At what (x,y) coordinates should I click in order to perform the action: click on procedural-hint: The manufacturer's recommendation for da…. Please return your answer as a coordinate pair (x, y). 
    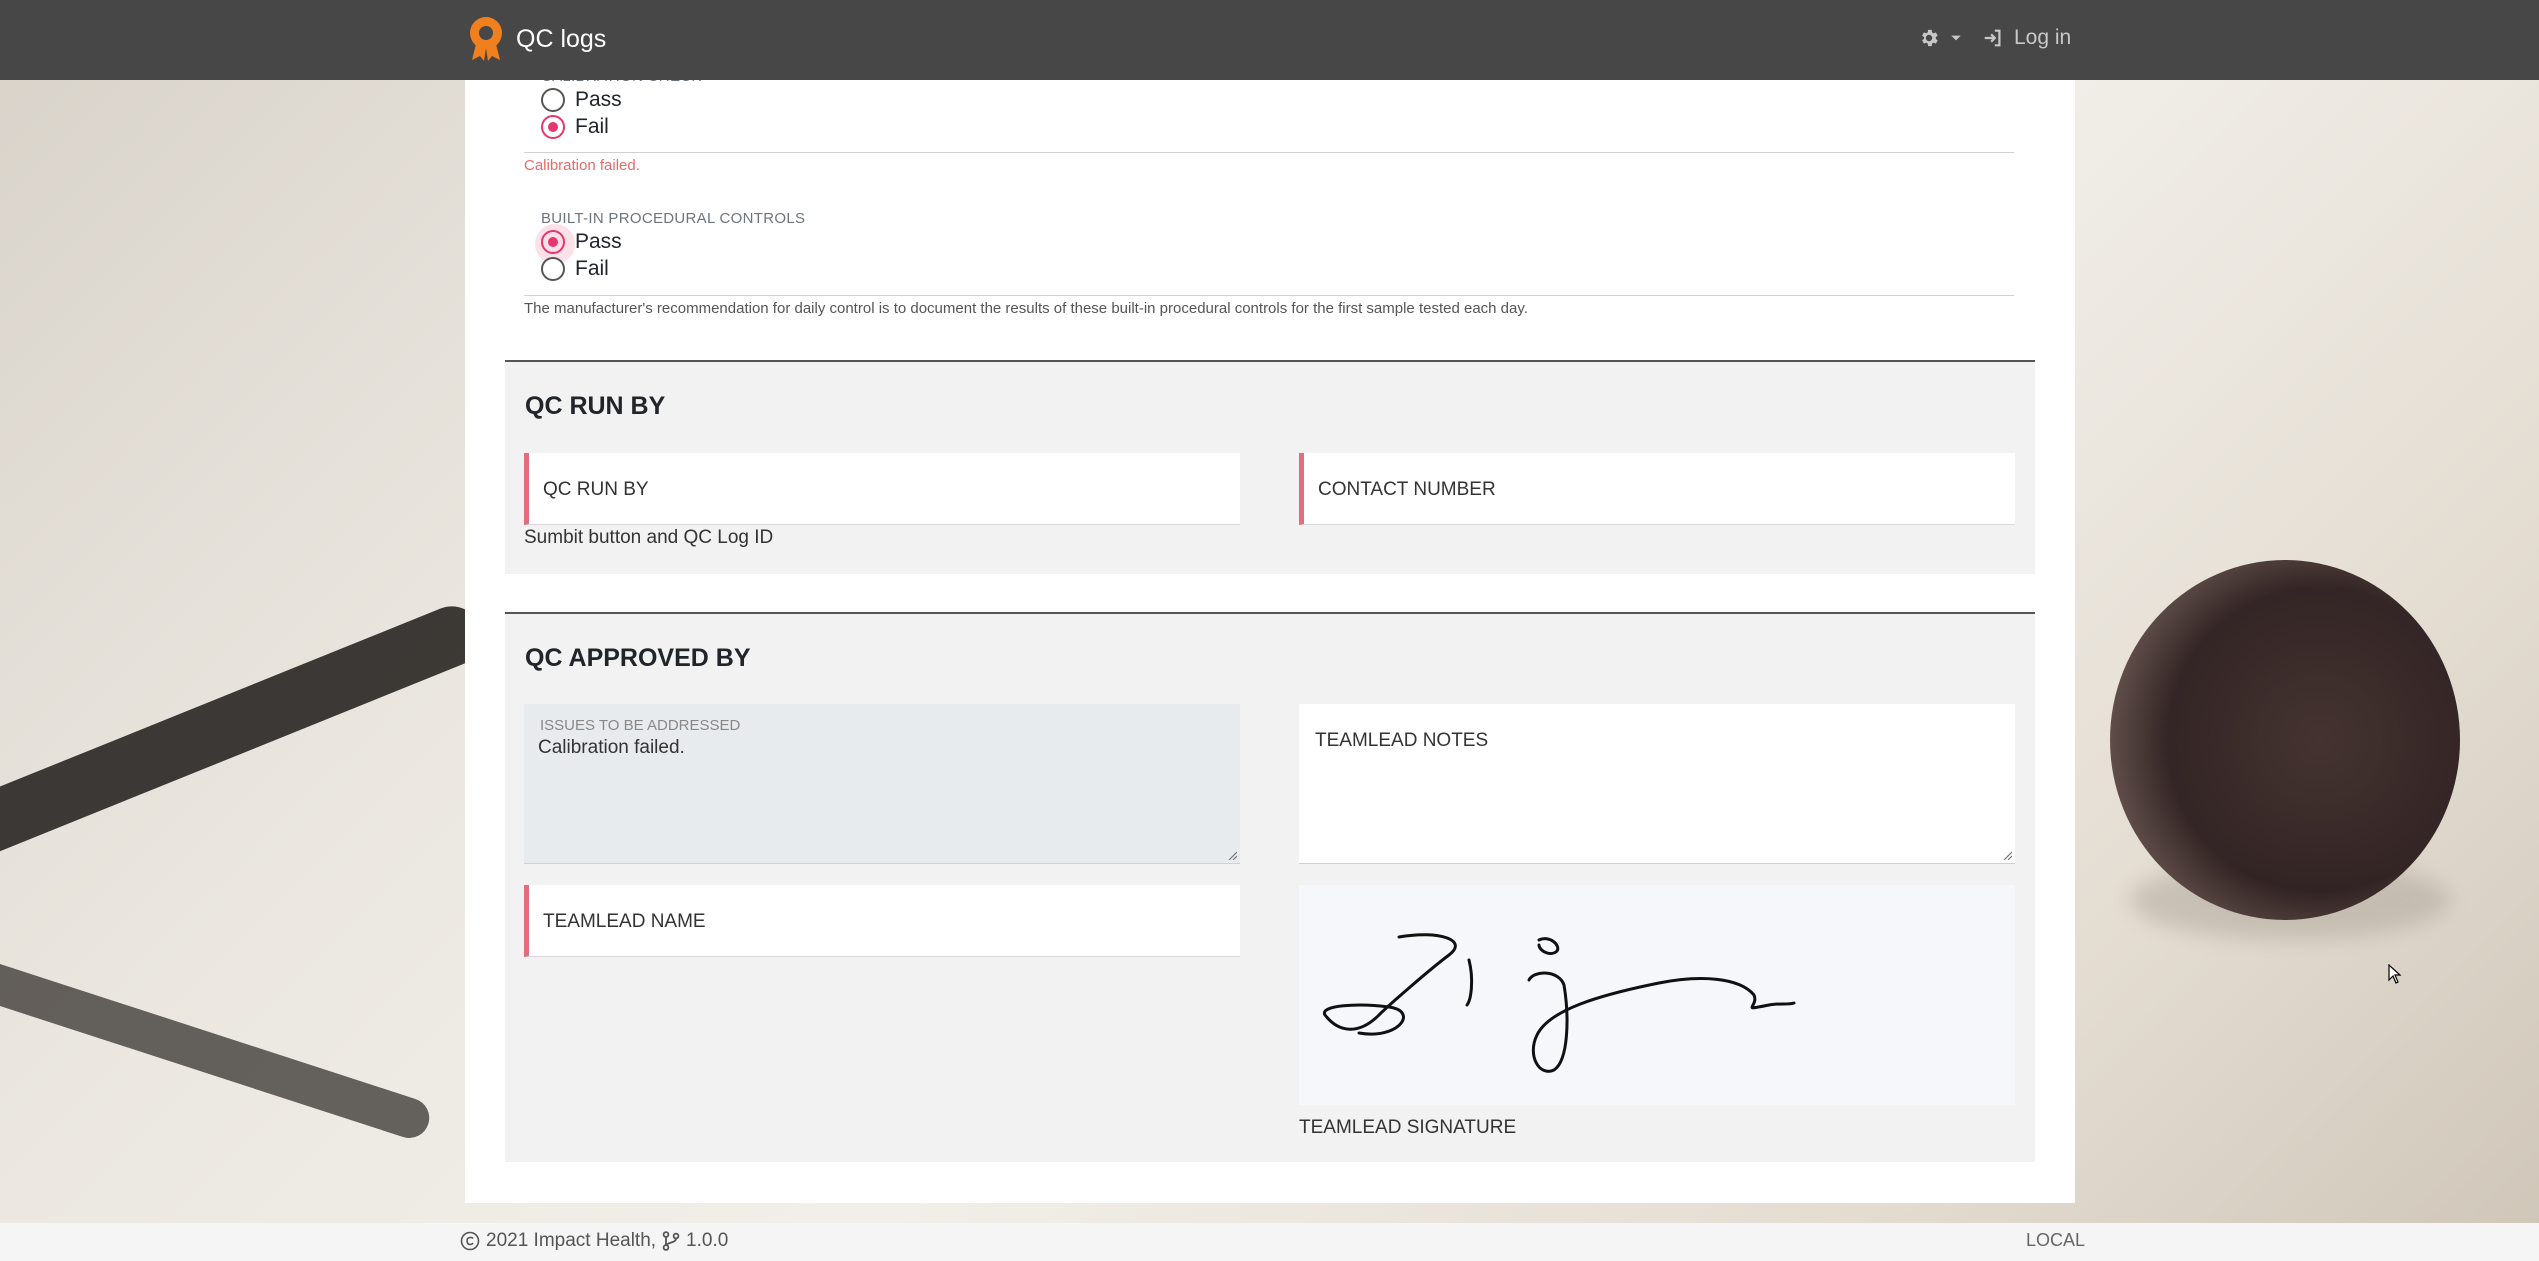
    Looking at the image, I should click on (1026, 308).